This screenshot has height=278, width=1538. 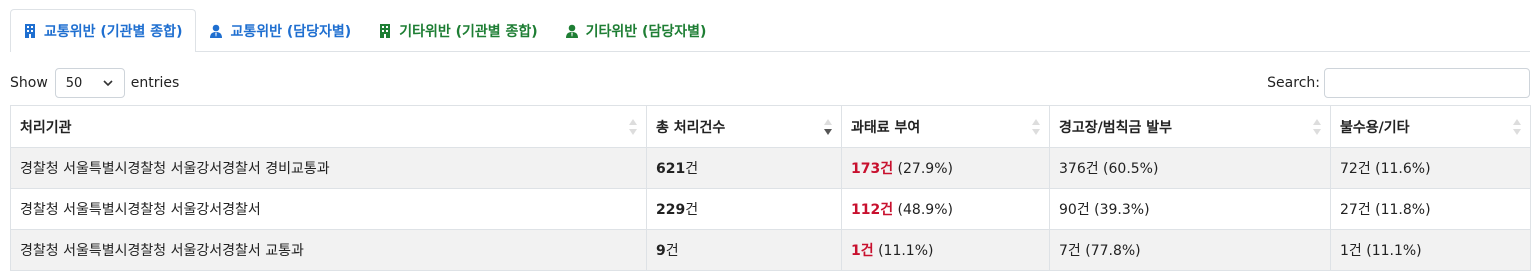 What do you see at coordinates (1190, 209) in the screenshot?
I see `cell-warning: 90건 (39.3%)` at bounding box center [1190, 209].